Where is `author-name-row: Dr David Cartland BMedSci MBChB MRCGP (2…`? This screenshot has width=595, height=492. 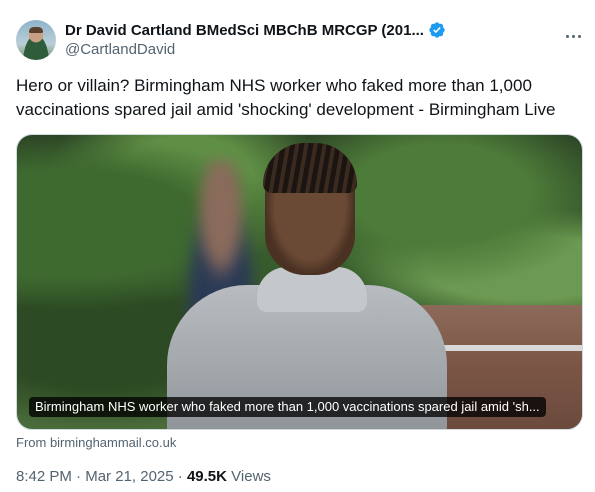 author-name-row: Dr David Cartland BMedSci MBChB MRCGP (2… is located at coordinates (255, 30).